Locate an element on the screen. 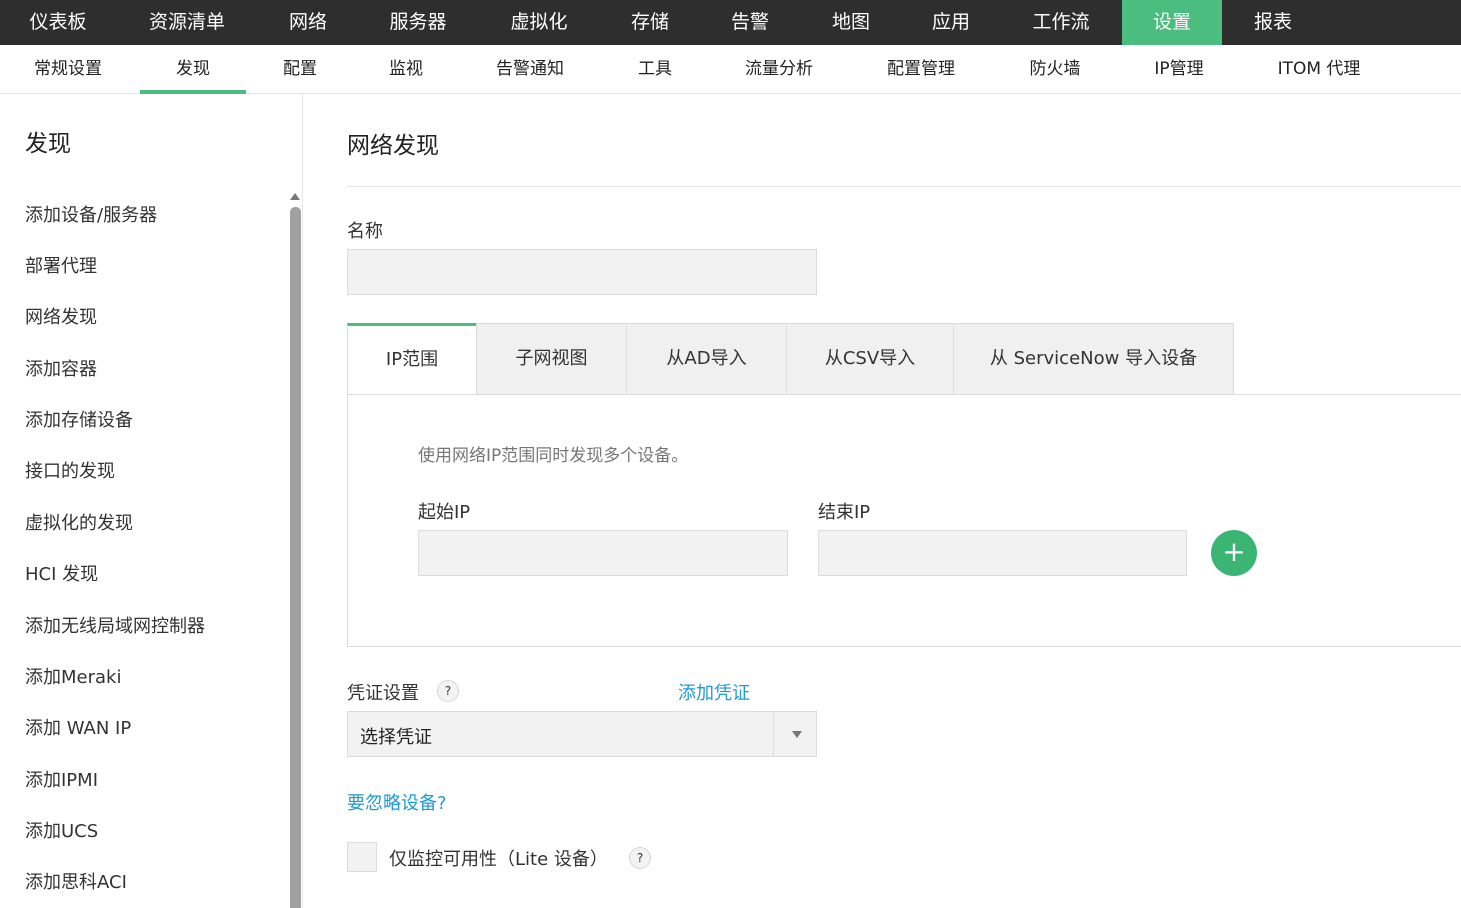  subnav-firewall: 防火墙 is located at coordinates (1055, 69).